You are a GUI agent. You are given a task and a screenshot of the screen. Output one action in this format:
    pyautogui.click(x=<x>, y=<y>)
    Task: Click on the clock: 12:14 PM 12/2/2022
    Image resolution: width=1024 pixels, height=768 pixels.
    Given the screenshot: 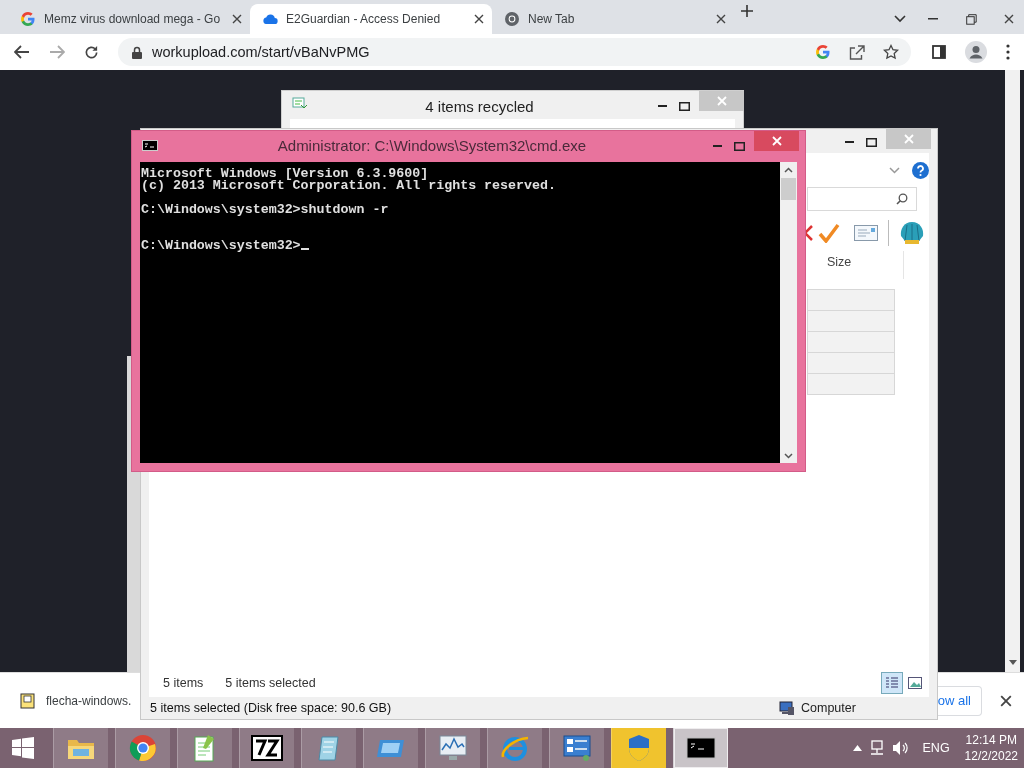 What is the action you would take?
    pyautogui.click(x=991, y=748)
    